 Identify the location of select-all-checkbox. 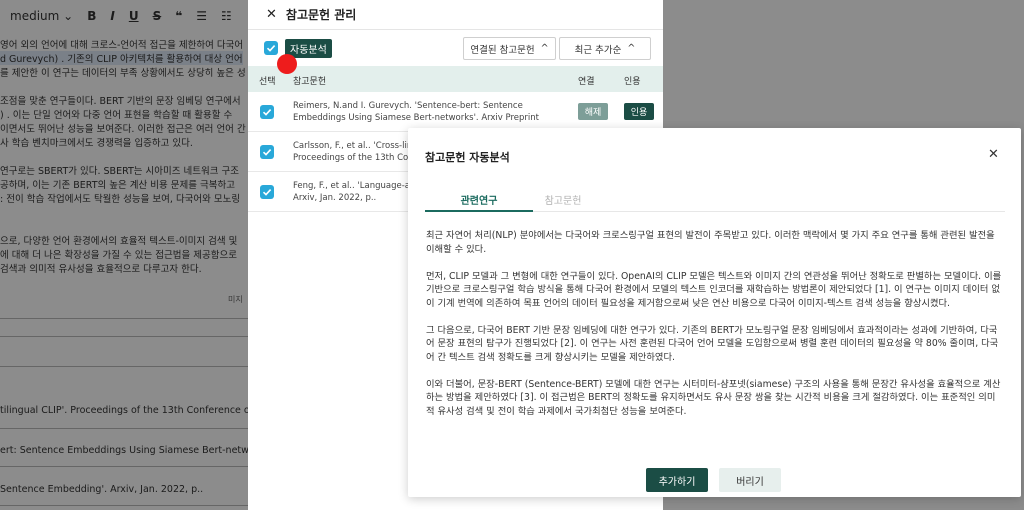
(271, 48).